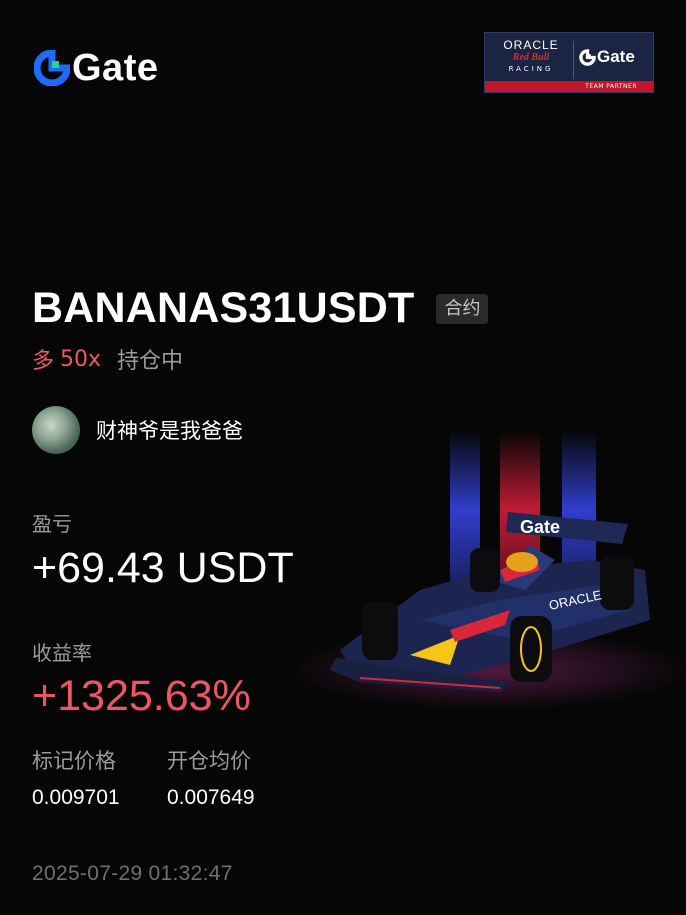 The width and height of the screenshot is (686, 915). I want to click on partner-divider, so click(573, 60).